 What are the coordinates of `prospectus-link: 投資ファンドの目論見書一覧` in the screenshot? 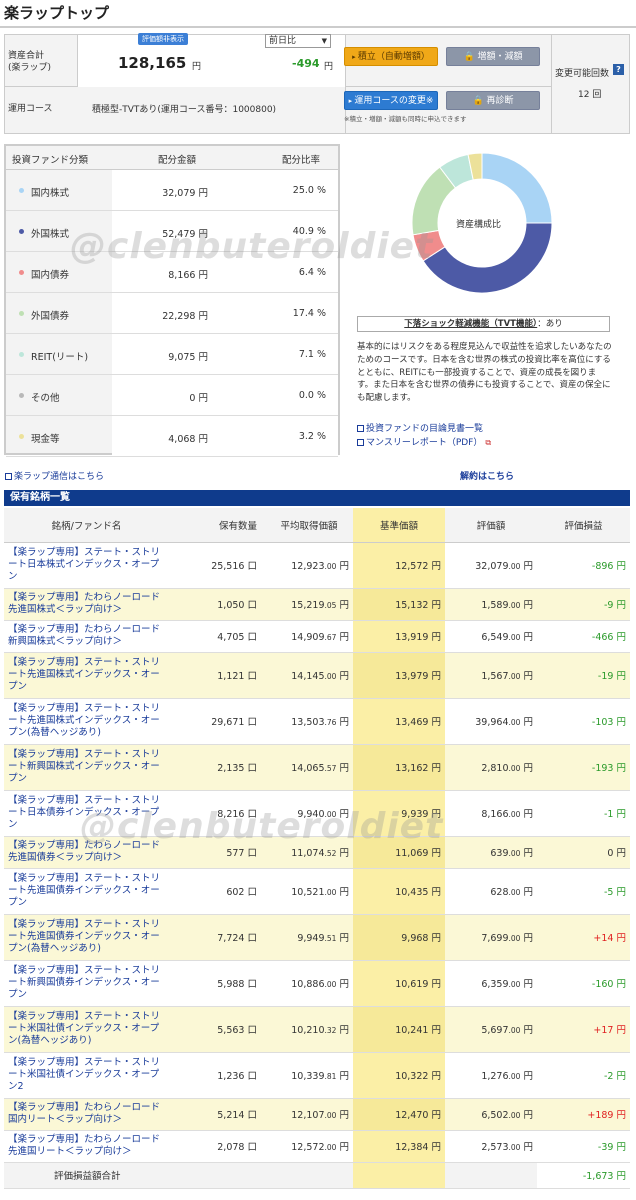 It's located at (420, 427).